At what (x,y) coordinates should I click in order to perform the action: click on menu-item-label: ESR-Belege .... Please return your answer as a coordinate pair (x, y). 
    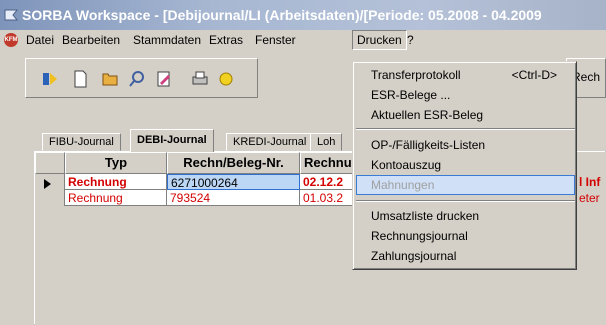
    Looking at the image, I should click on (411, 95).